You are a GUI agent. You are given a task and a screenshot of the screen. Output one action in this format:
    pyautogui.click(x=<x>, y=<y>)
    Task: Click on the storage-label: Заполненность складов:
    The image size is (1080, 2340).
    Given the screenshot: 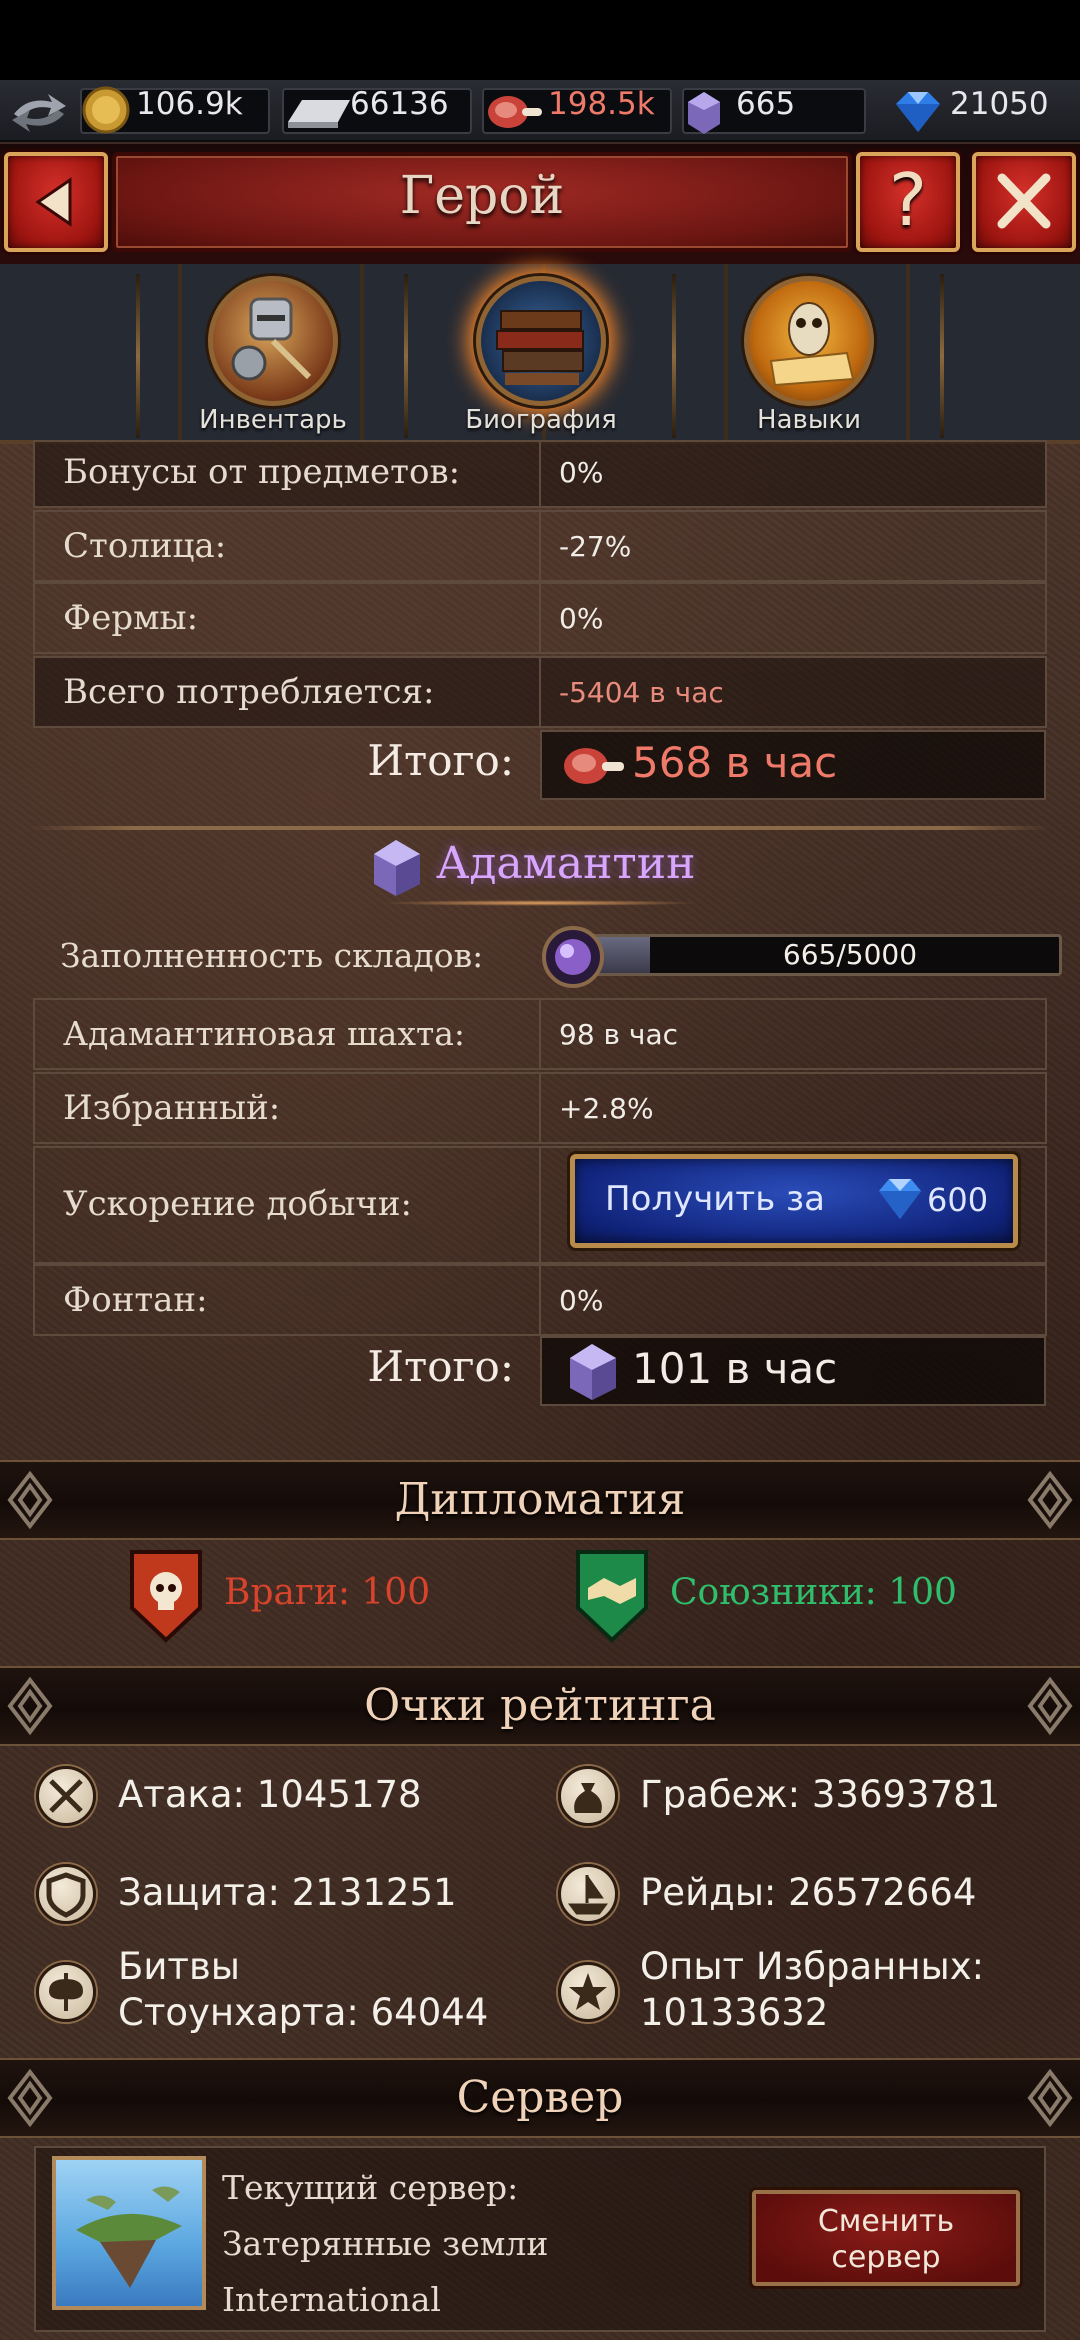 What is the action you would take?
    pyautogui.click(x=272, y=955)
    